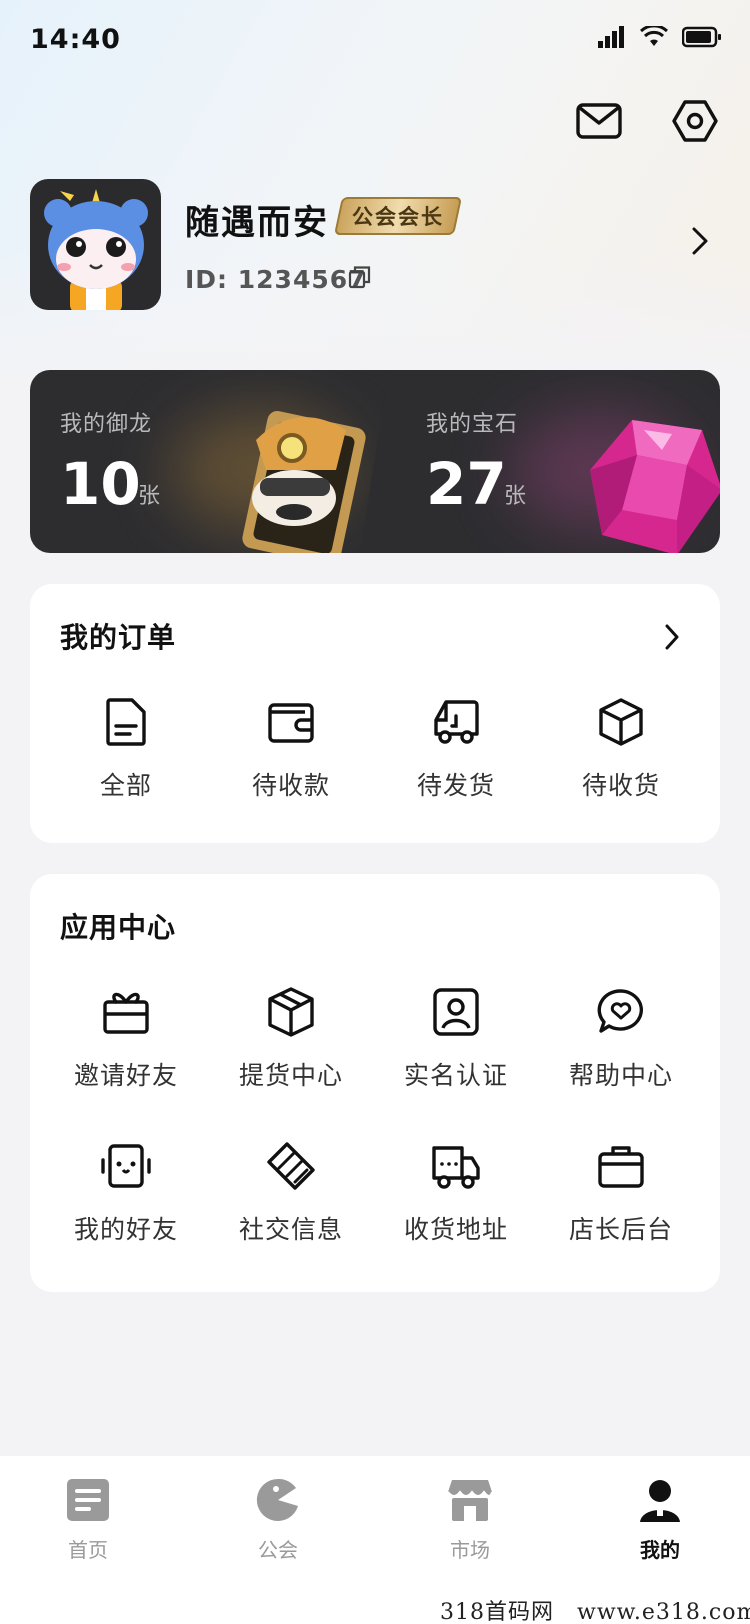 The image size is (750, 1624). I want to click on app-help-center: 帮助中心, so click(621, 1039).